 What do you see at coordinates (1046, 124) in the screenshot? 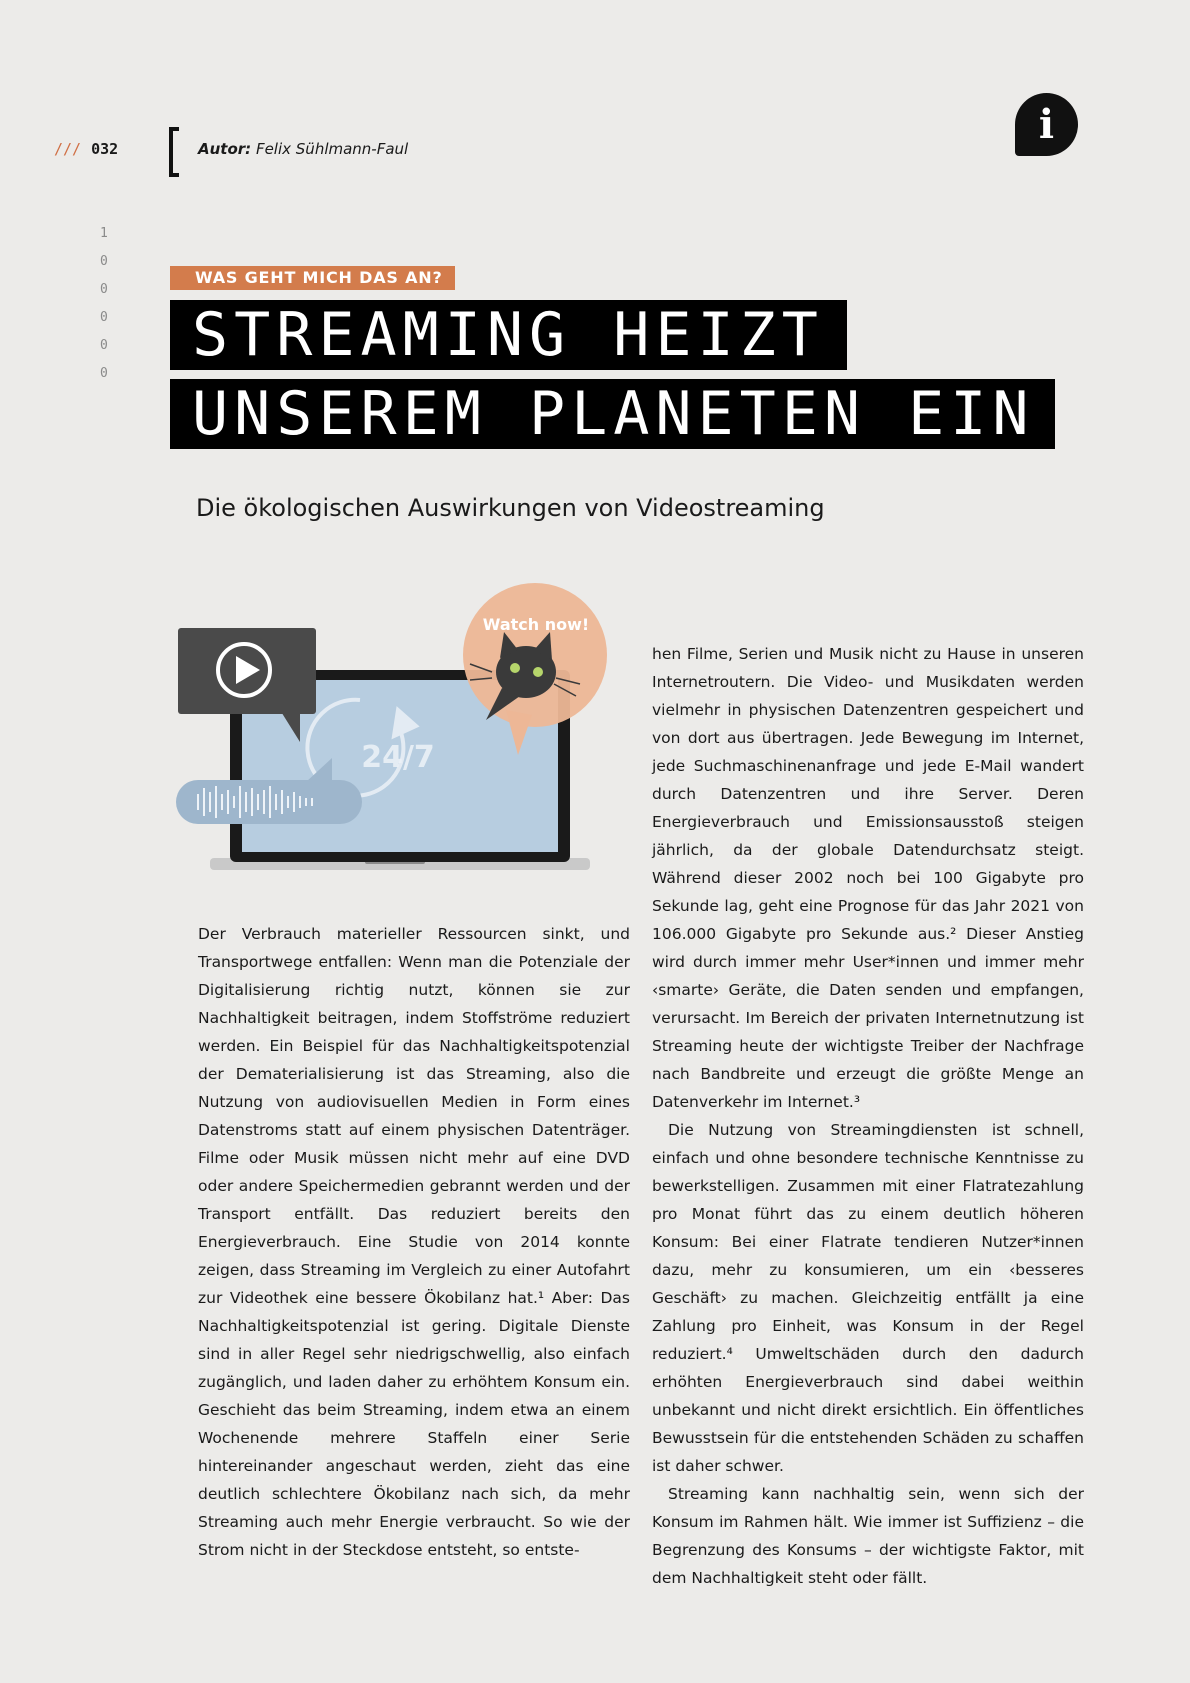
I see `info-icon: i` at bounding box center [1046, 124].